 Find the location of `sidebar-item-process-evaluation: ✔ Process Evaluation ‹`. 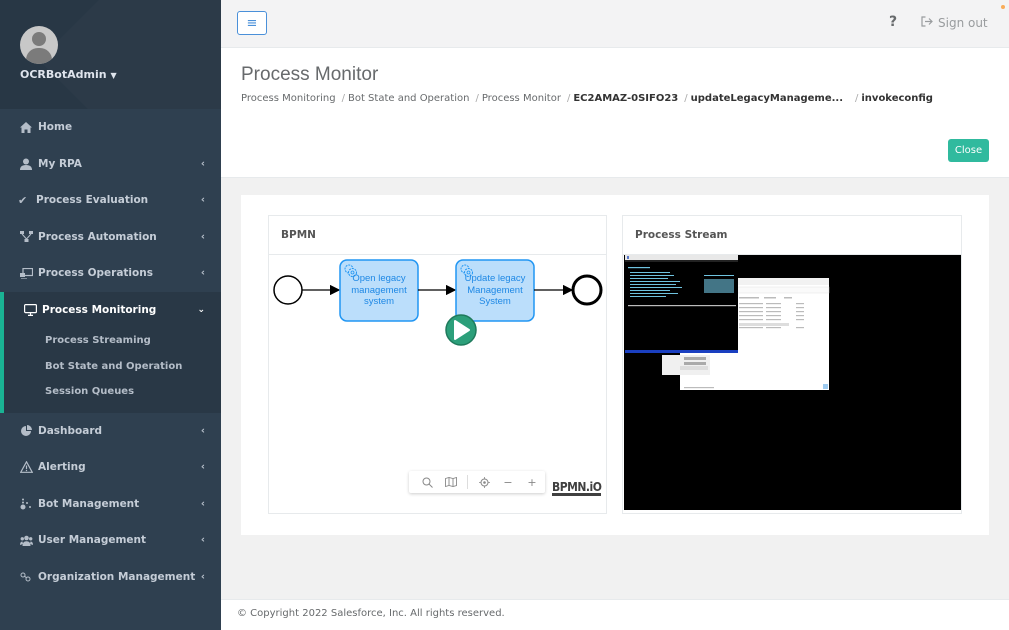

sidebar-item-process-evaluation: ✔ Process Evaluation ‹ is located at coordinates (110, 200).